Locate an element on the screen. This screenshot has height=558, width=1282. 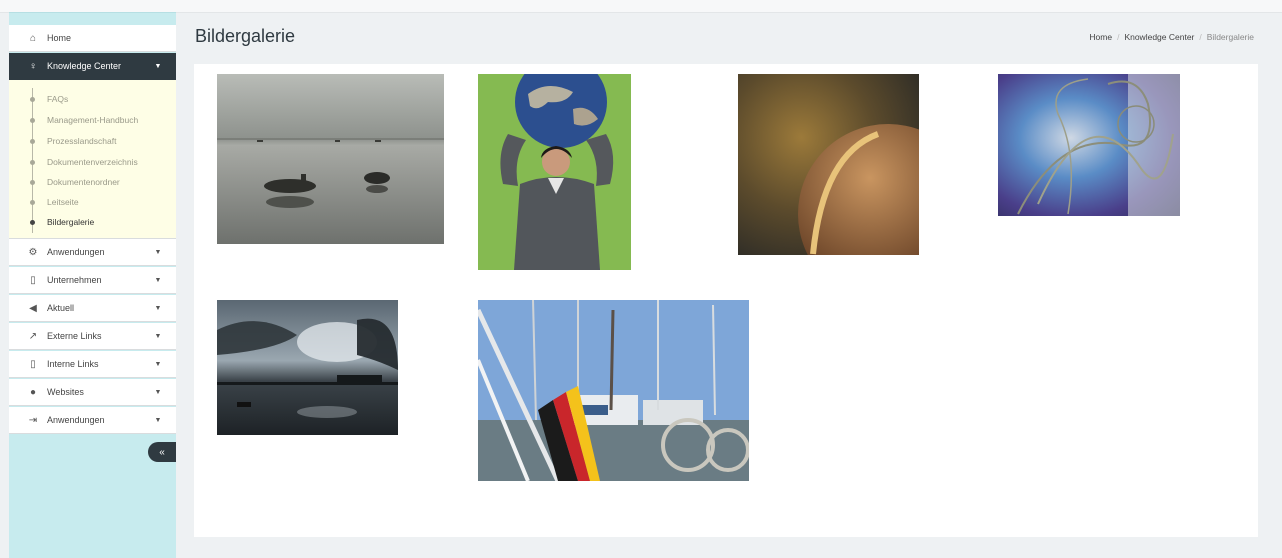
submenu-item-label: Prozesslandschaft is located at coordinates (82, 141).